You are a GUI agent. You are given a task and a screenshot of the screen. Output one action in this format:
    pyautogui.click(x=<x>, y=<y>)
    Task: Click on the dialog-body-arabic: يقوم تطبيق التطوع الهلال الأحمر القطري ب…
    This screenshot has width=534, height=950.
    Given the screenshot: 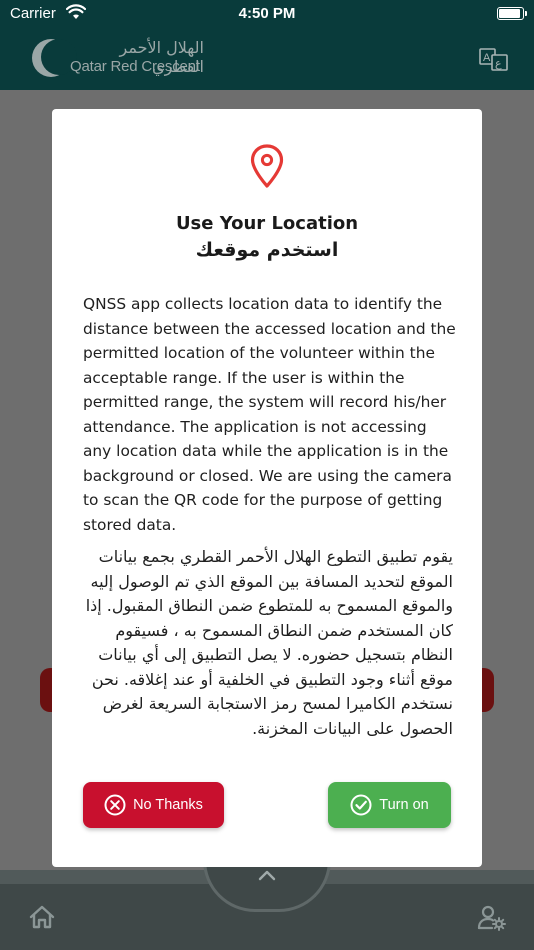 What is the action you would take?
    pyautogui.click(x=269, y=642)
    